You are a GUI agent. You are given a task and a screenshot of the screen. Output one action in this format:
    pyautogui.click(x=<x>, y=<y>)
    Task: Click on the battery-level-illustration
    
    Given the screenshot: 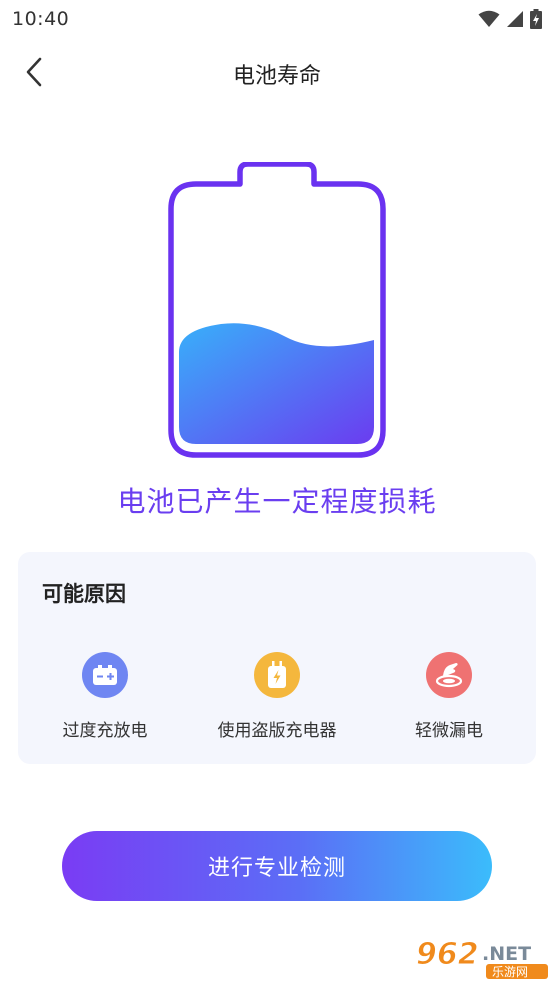 What is the action you would take?
    pyautogui.click(x=277, y=310)
    